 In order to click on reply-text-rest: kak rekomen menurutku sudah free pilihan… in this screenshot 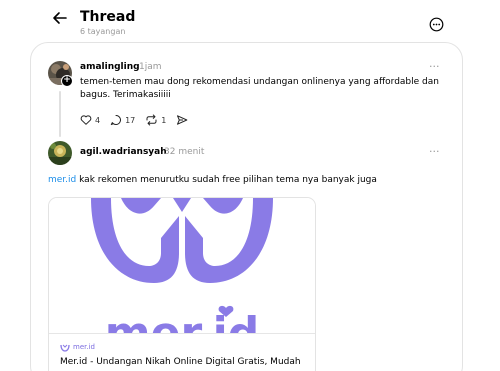, I will do `click(226, 180)`.